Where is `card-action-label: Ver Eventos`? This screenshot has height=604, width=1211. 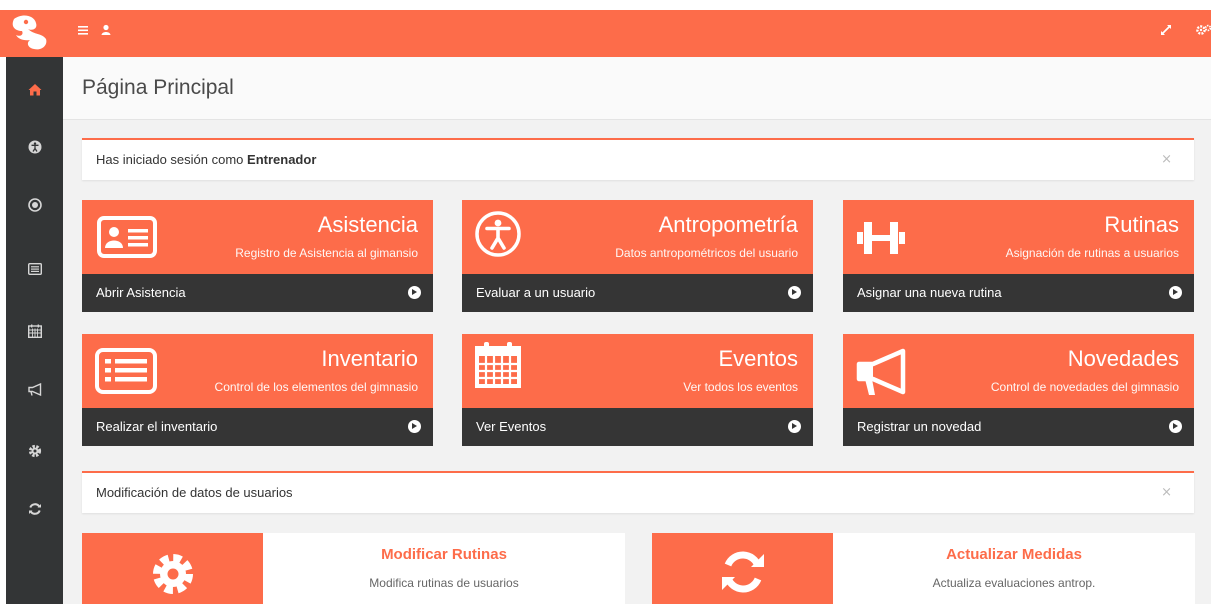
card-action-label: Ver Eventos is located at coordinates (511, 426).